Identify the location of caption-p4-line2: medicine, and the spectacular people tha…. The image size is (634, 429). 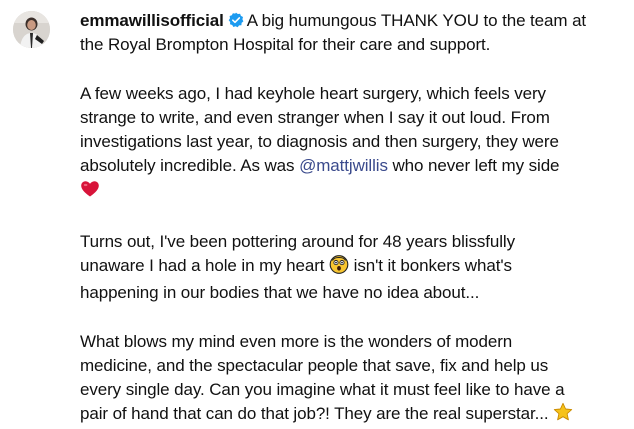
(314, 365).